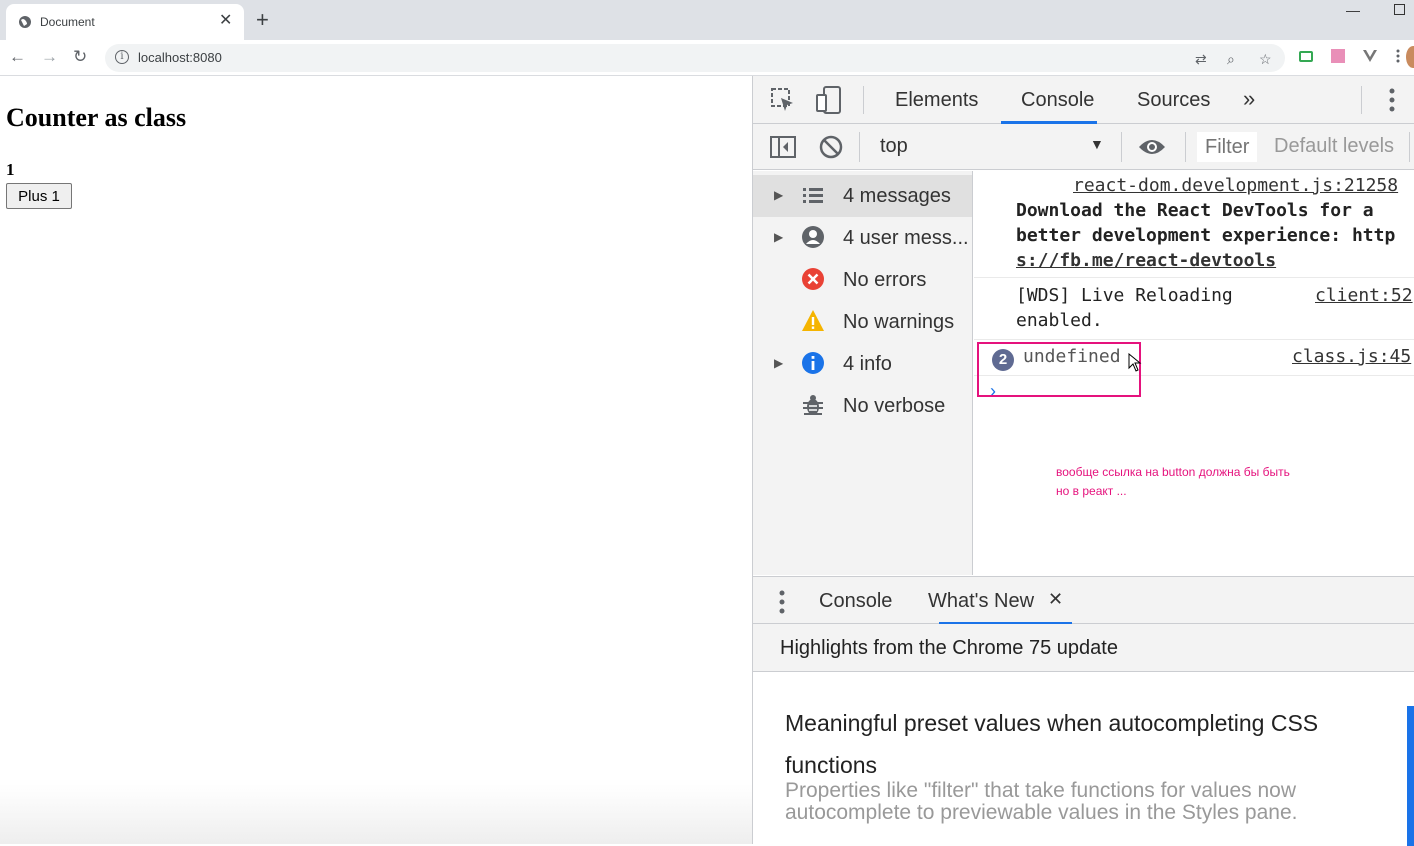 The image size is (1414, 846). I want to click on plus-one-button: Plus 1, so click(39, 196).